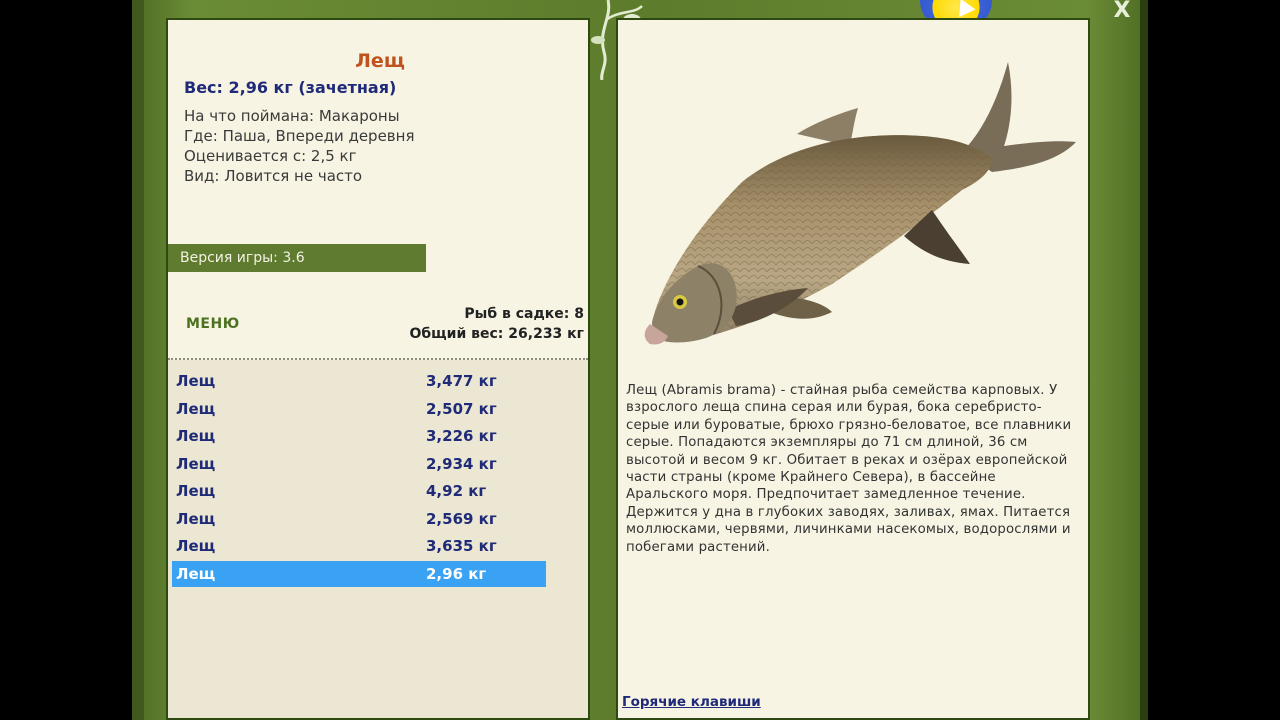 The height and width of the screenshot is (720, 1280). What do you see at coordinates (860, 203) in the screenshot?
I see `bream-fish-image` at bounding box center [860, 203].